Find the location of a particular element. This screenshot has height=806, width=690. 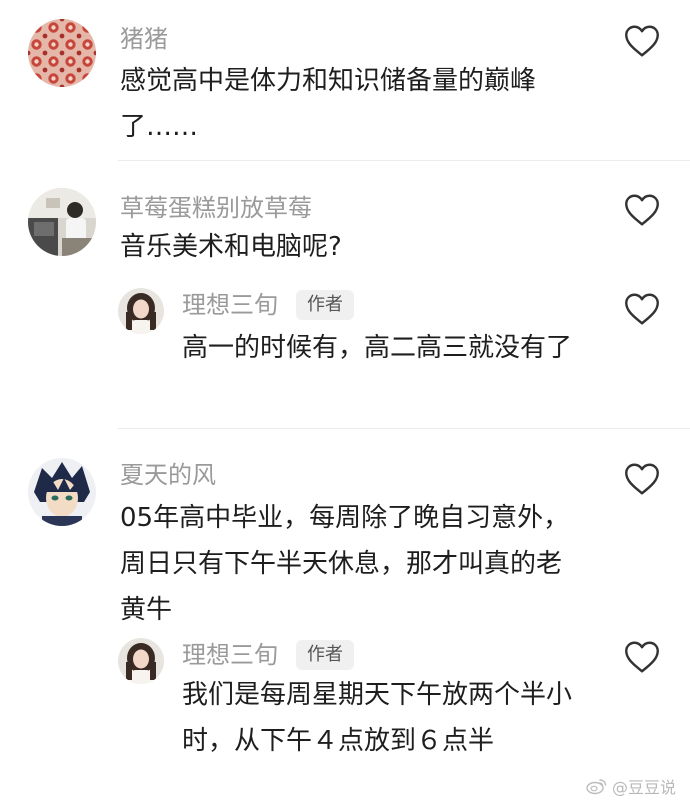

comment-username: 夏天的风 is located at coordinates (168, 475).